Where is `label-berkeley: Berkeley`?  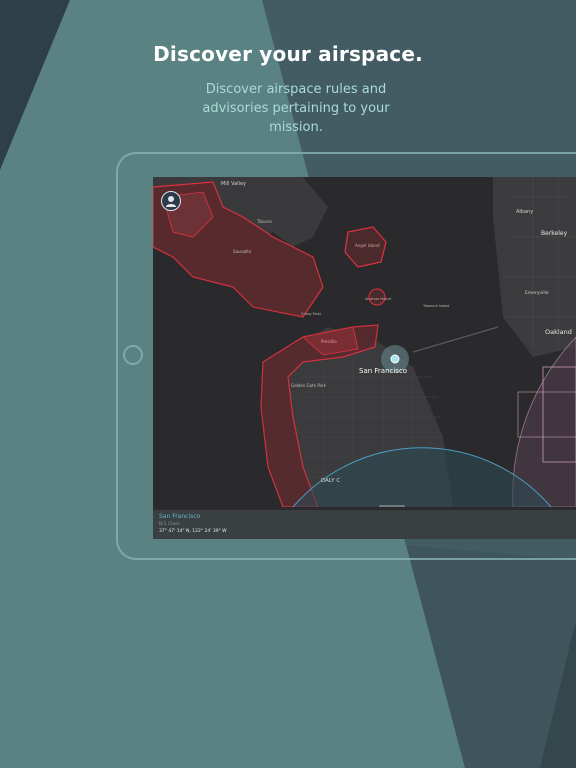 label-berkeley: Berkeley is located at coordinates (554, 233).